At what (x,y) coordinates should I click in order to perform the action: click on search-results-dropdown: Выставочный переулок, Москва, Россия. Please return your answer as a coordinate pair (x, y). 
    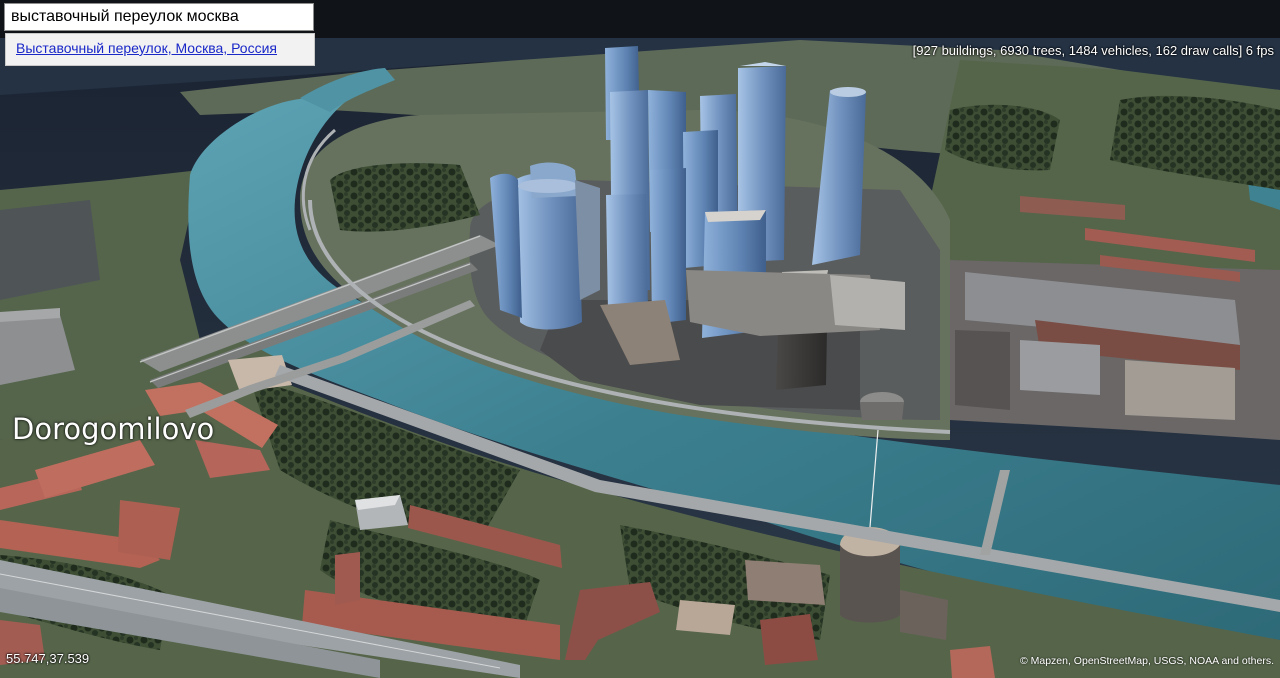
    Looking at the image, I should click on (160, 49).